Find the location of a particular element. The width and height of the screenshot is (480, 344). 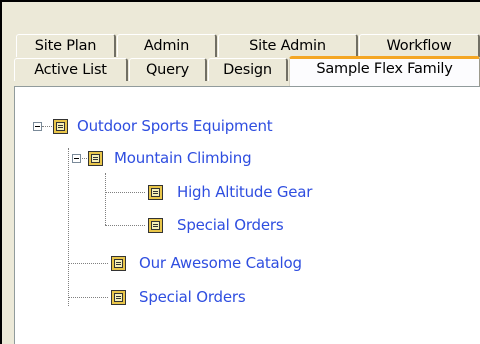

tree-node-label: High Altitude Gear is located at coordinates (244, 192).